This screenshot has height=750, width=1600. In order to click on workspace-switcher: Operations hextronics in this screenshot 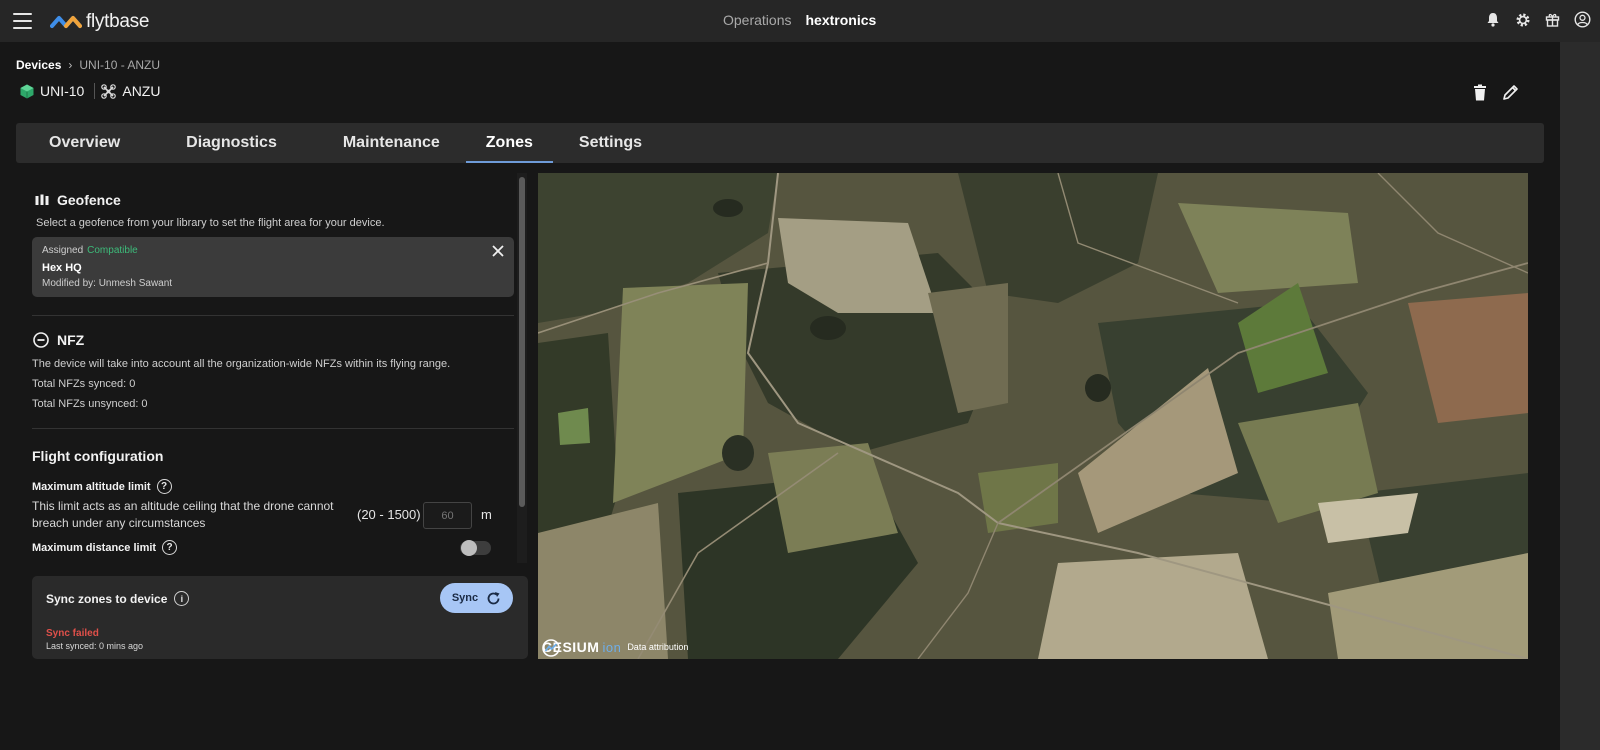, I will do `click(799, 20)`.